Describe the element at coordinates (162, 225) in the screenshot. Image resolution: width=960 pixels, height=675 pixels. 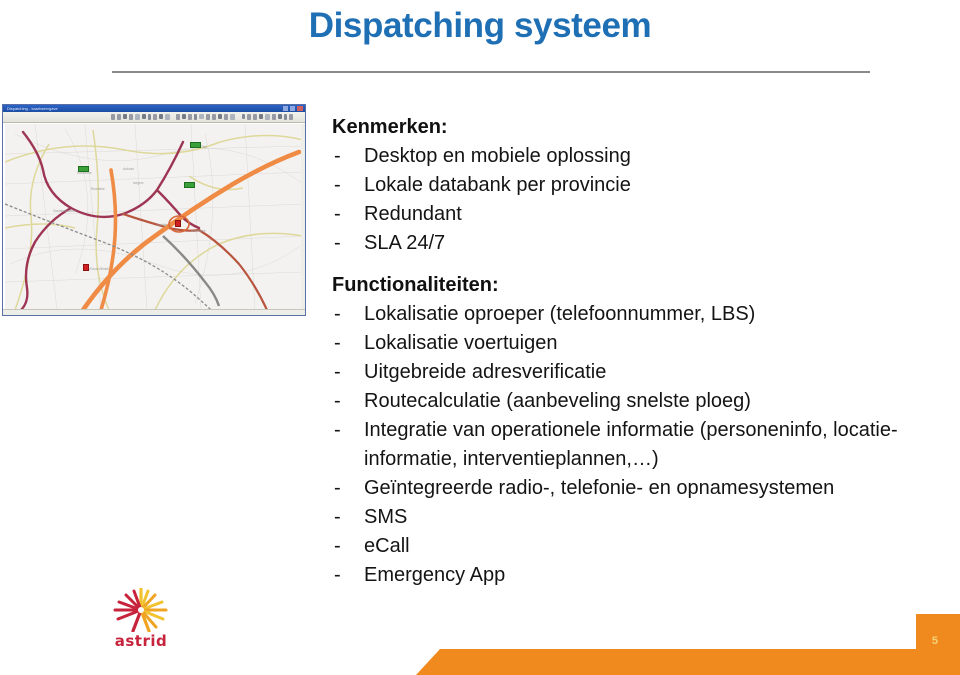
I see `svg-text: Kortrijk` at that location.